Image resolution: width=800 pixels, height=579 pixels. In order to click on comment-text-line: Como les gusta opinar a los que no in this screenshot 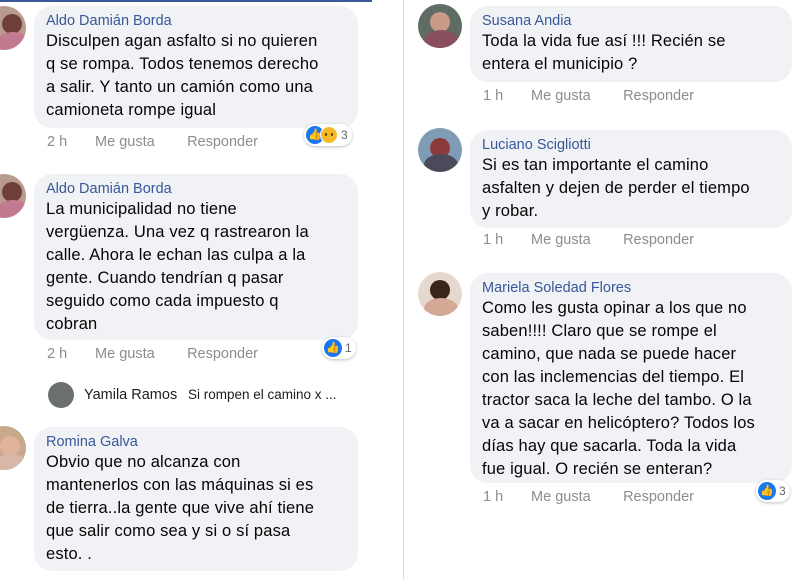, I will do `click(614, 308)`.